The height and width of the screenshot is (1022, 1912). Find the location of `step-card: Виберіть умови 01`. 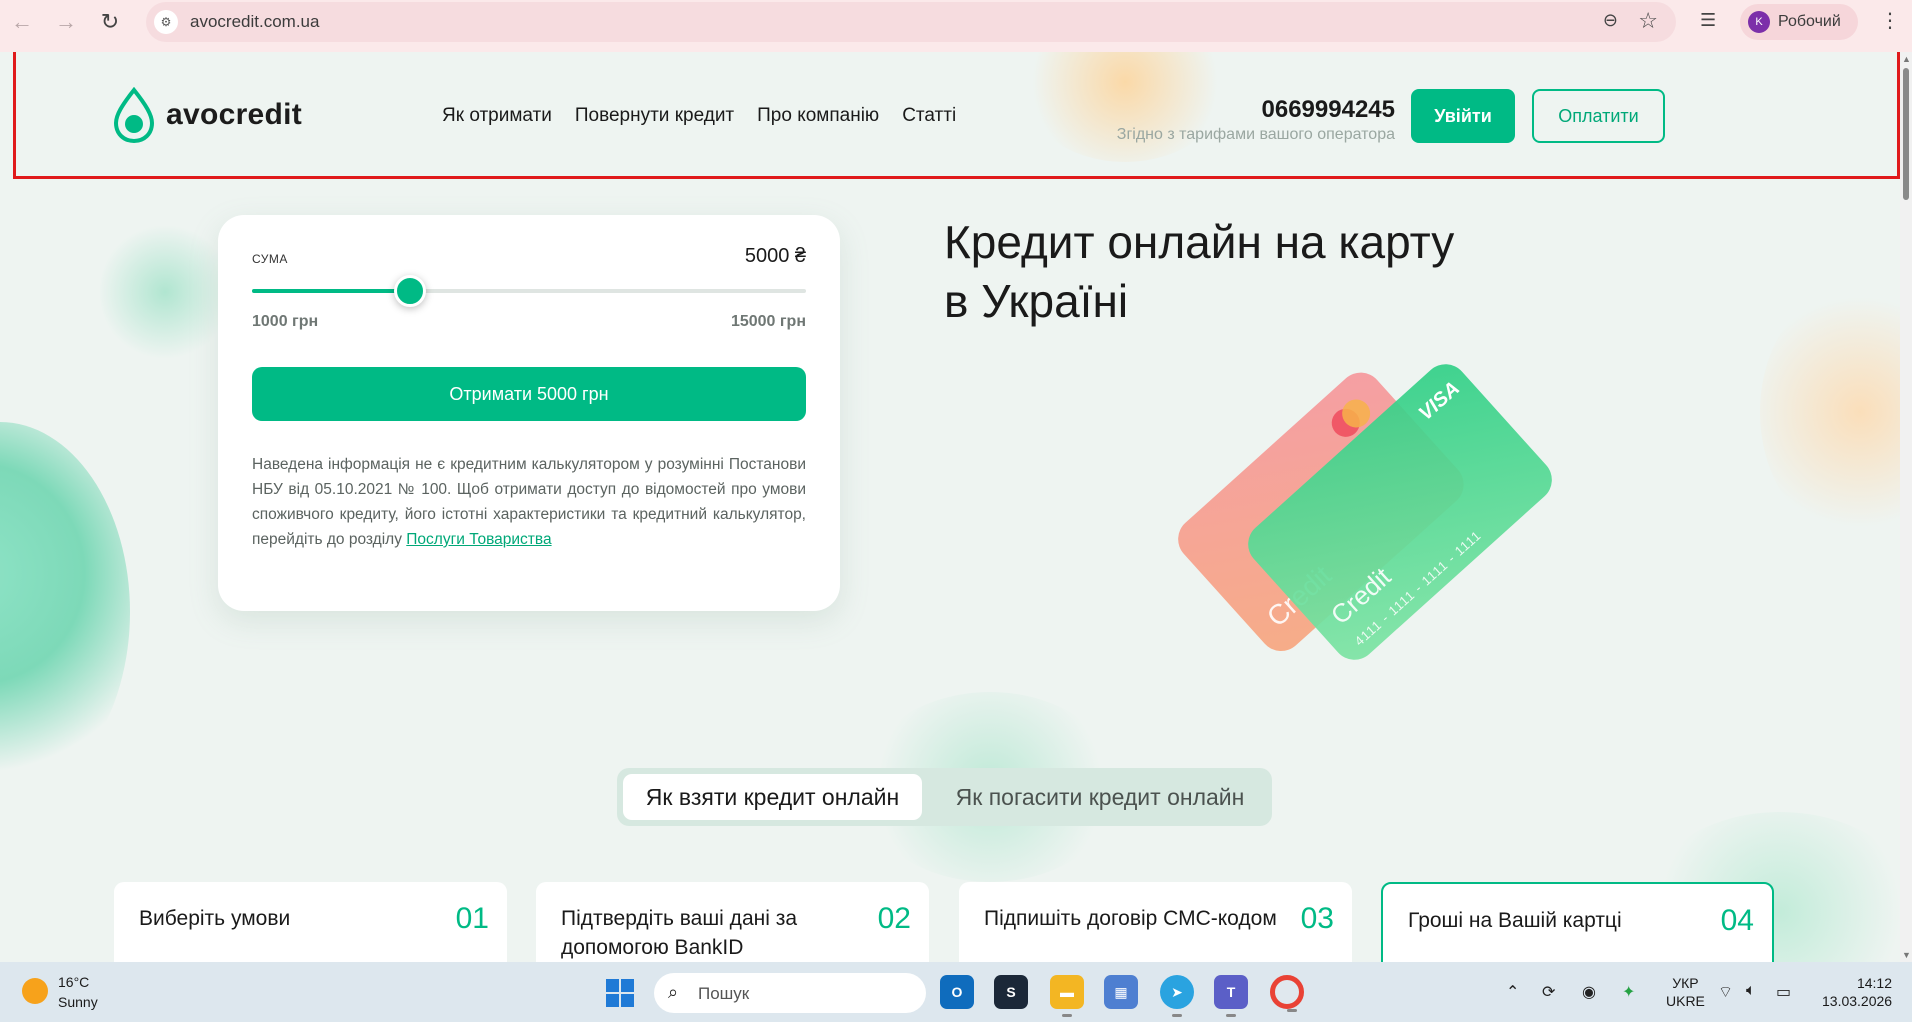

step-card: Виберіть умови 01 is located at coordinates (310, 922).